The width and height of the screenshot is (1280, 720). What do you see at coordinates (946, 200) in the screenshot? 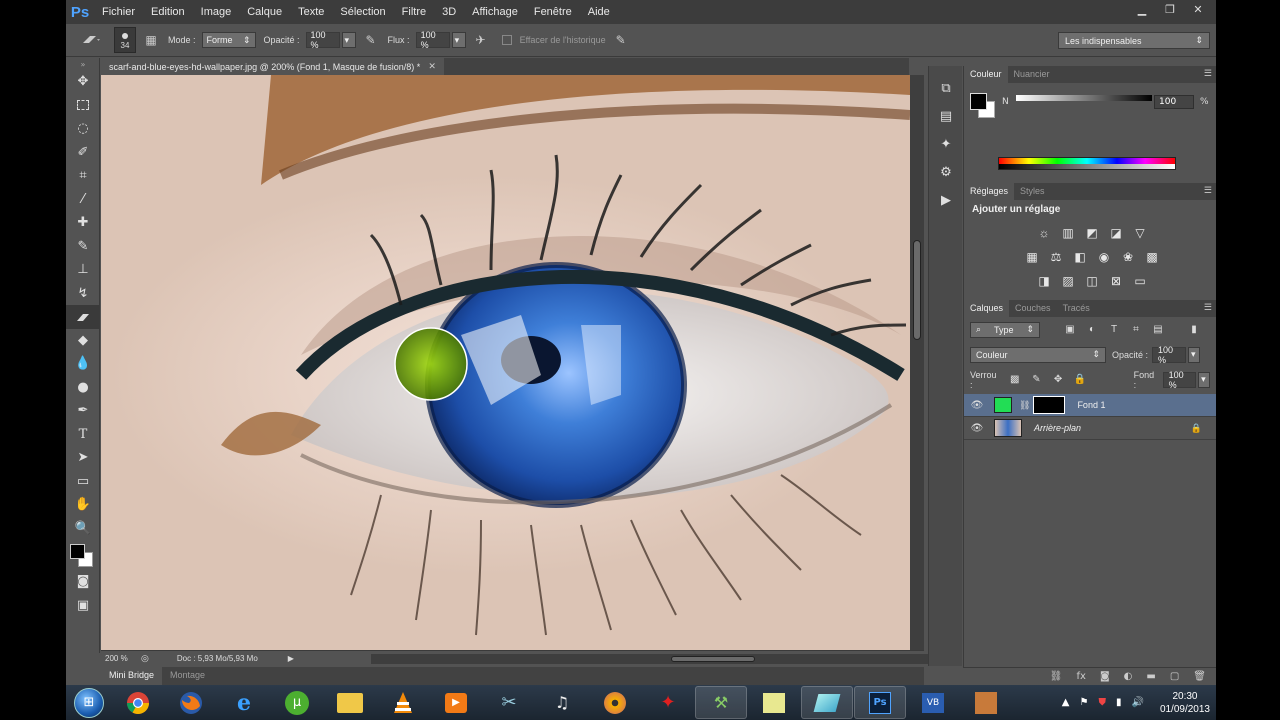
I see `actions-play-icon: ▶` at bounding box center [946, 200].